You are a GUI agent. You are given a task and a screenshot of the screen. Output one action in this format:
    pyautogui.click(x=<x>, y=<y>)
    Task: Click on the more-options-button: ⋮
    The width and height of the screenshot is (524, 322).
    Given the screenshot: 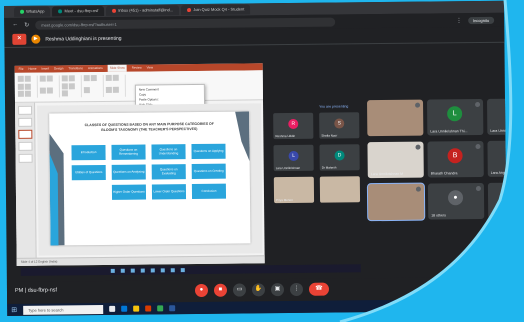 What is the action you would take?
    pyautogui.click(x=296, y=289)
    